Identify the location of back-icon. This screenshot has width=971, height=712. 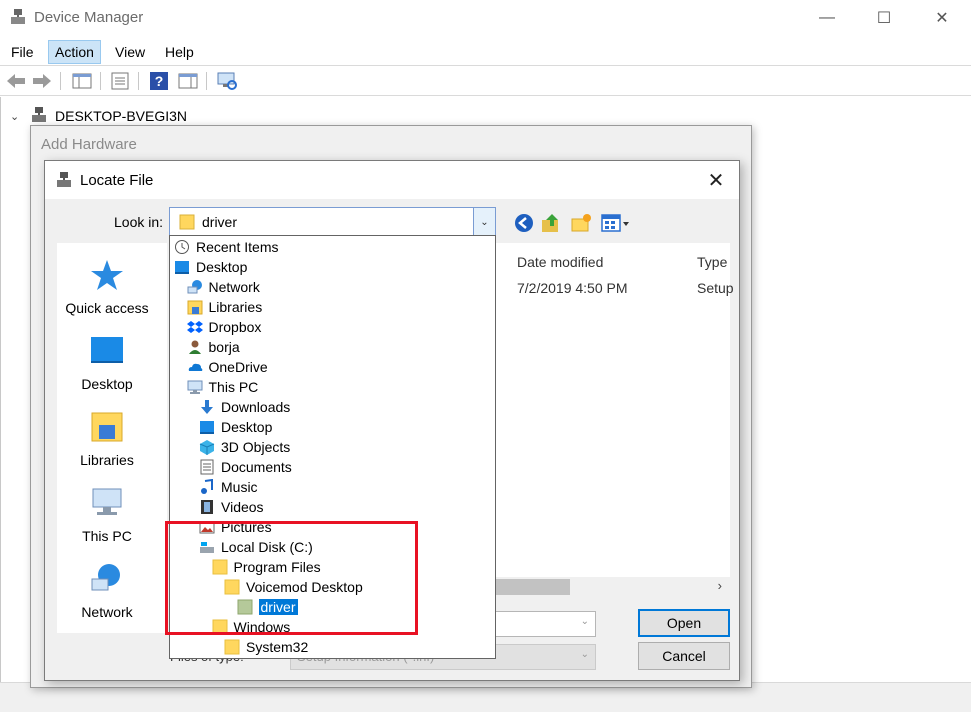
(524, 223).